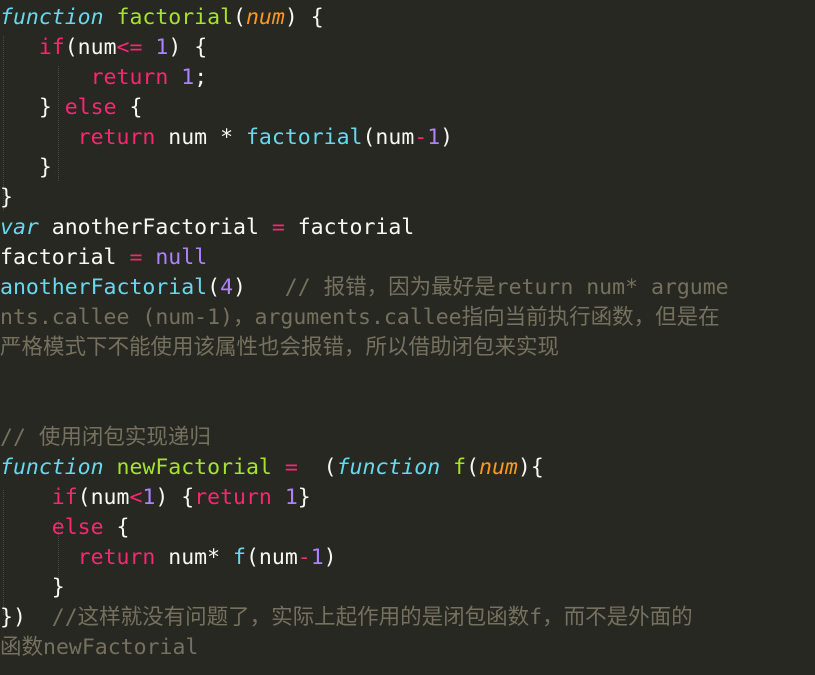 This screenshot has width=815, height=675. Describe the element at coordinates (407, 648) in the screenshot. I see `code-line: 函数newFactorial` at that location.